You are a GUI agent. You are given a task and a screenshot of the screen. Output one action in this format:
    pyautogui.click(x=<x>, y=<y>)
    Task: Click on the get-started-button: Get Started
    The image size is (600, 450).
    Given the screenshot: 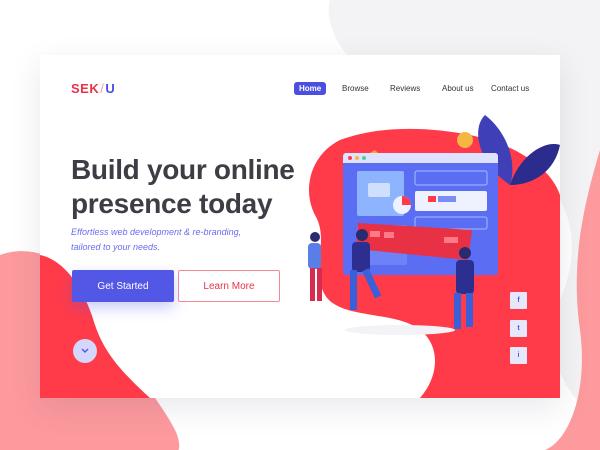 What is the action you would take?
    pyautogui.click(x=123, y=286)
    